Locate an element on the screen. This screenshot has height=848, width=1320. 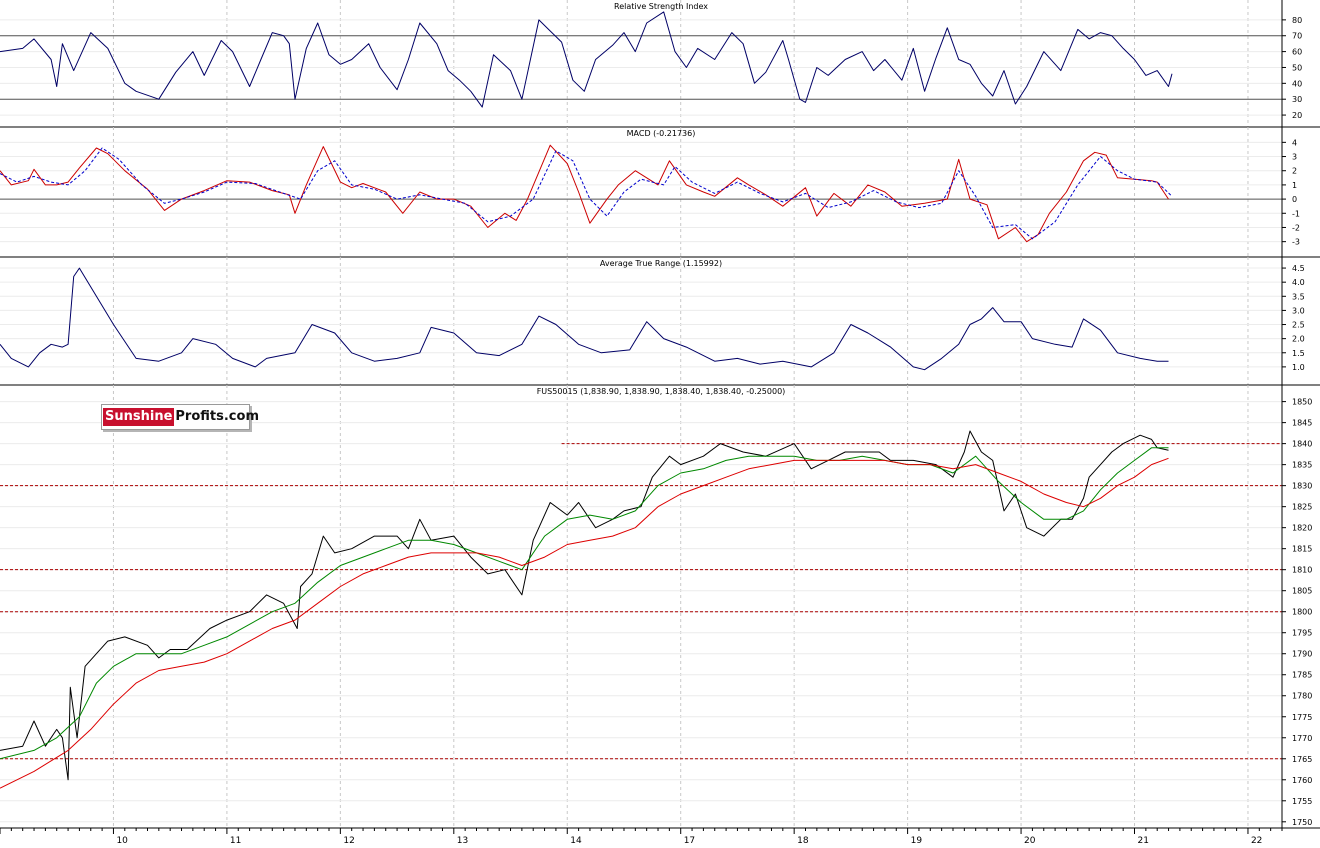
y-tick-label: 1775 is located at coordinates (1302, 717).